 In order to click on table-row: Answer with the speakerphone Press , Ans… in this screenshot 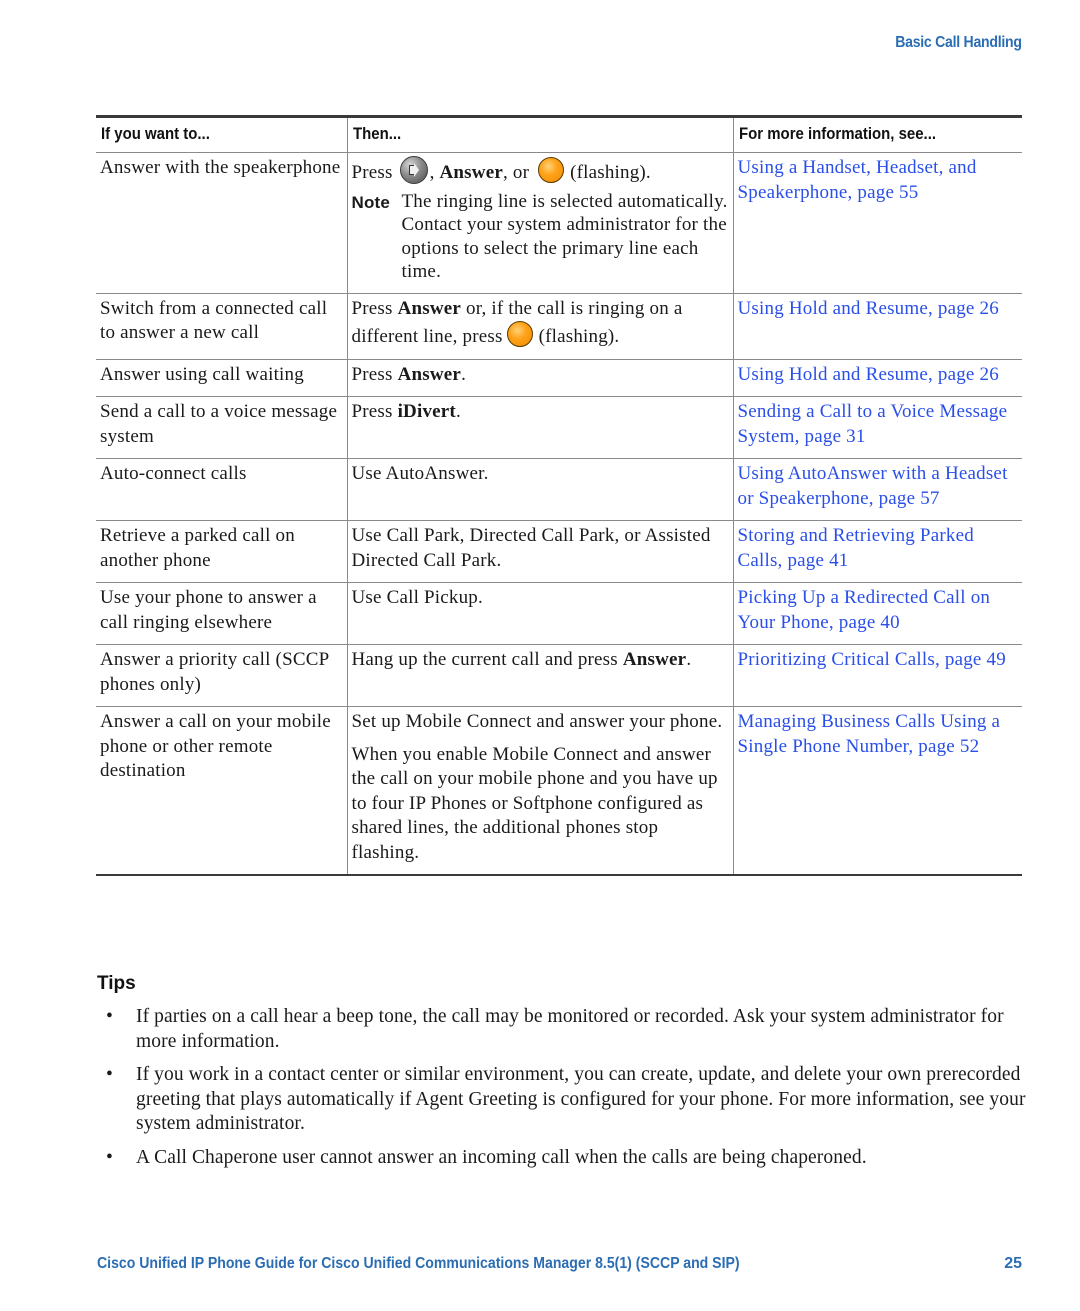, I will do `click(559, 223)`.